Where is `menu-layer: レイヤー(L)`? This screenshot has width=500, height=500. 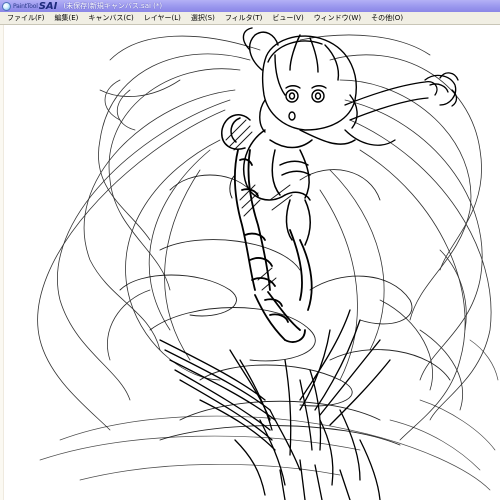
menu-layer: レイヤー(L) is located at coordinates (162, 18).